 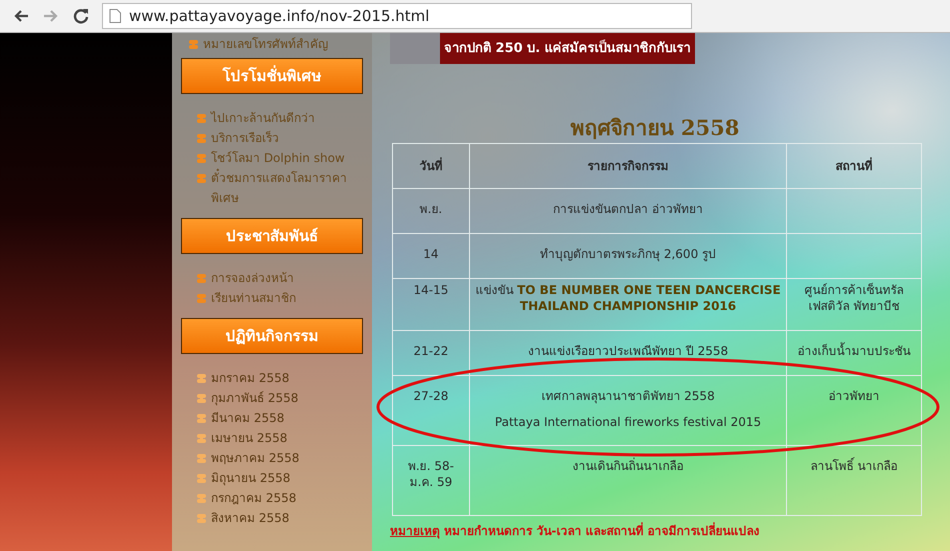 I want to click on sidebar-link: โชว์โลมา Dolphin show, so click(x=278, y=158).